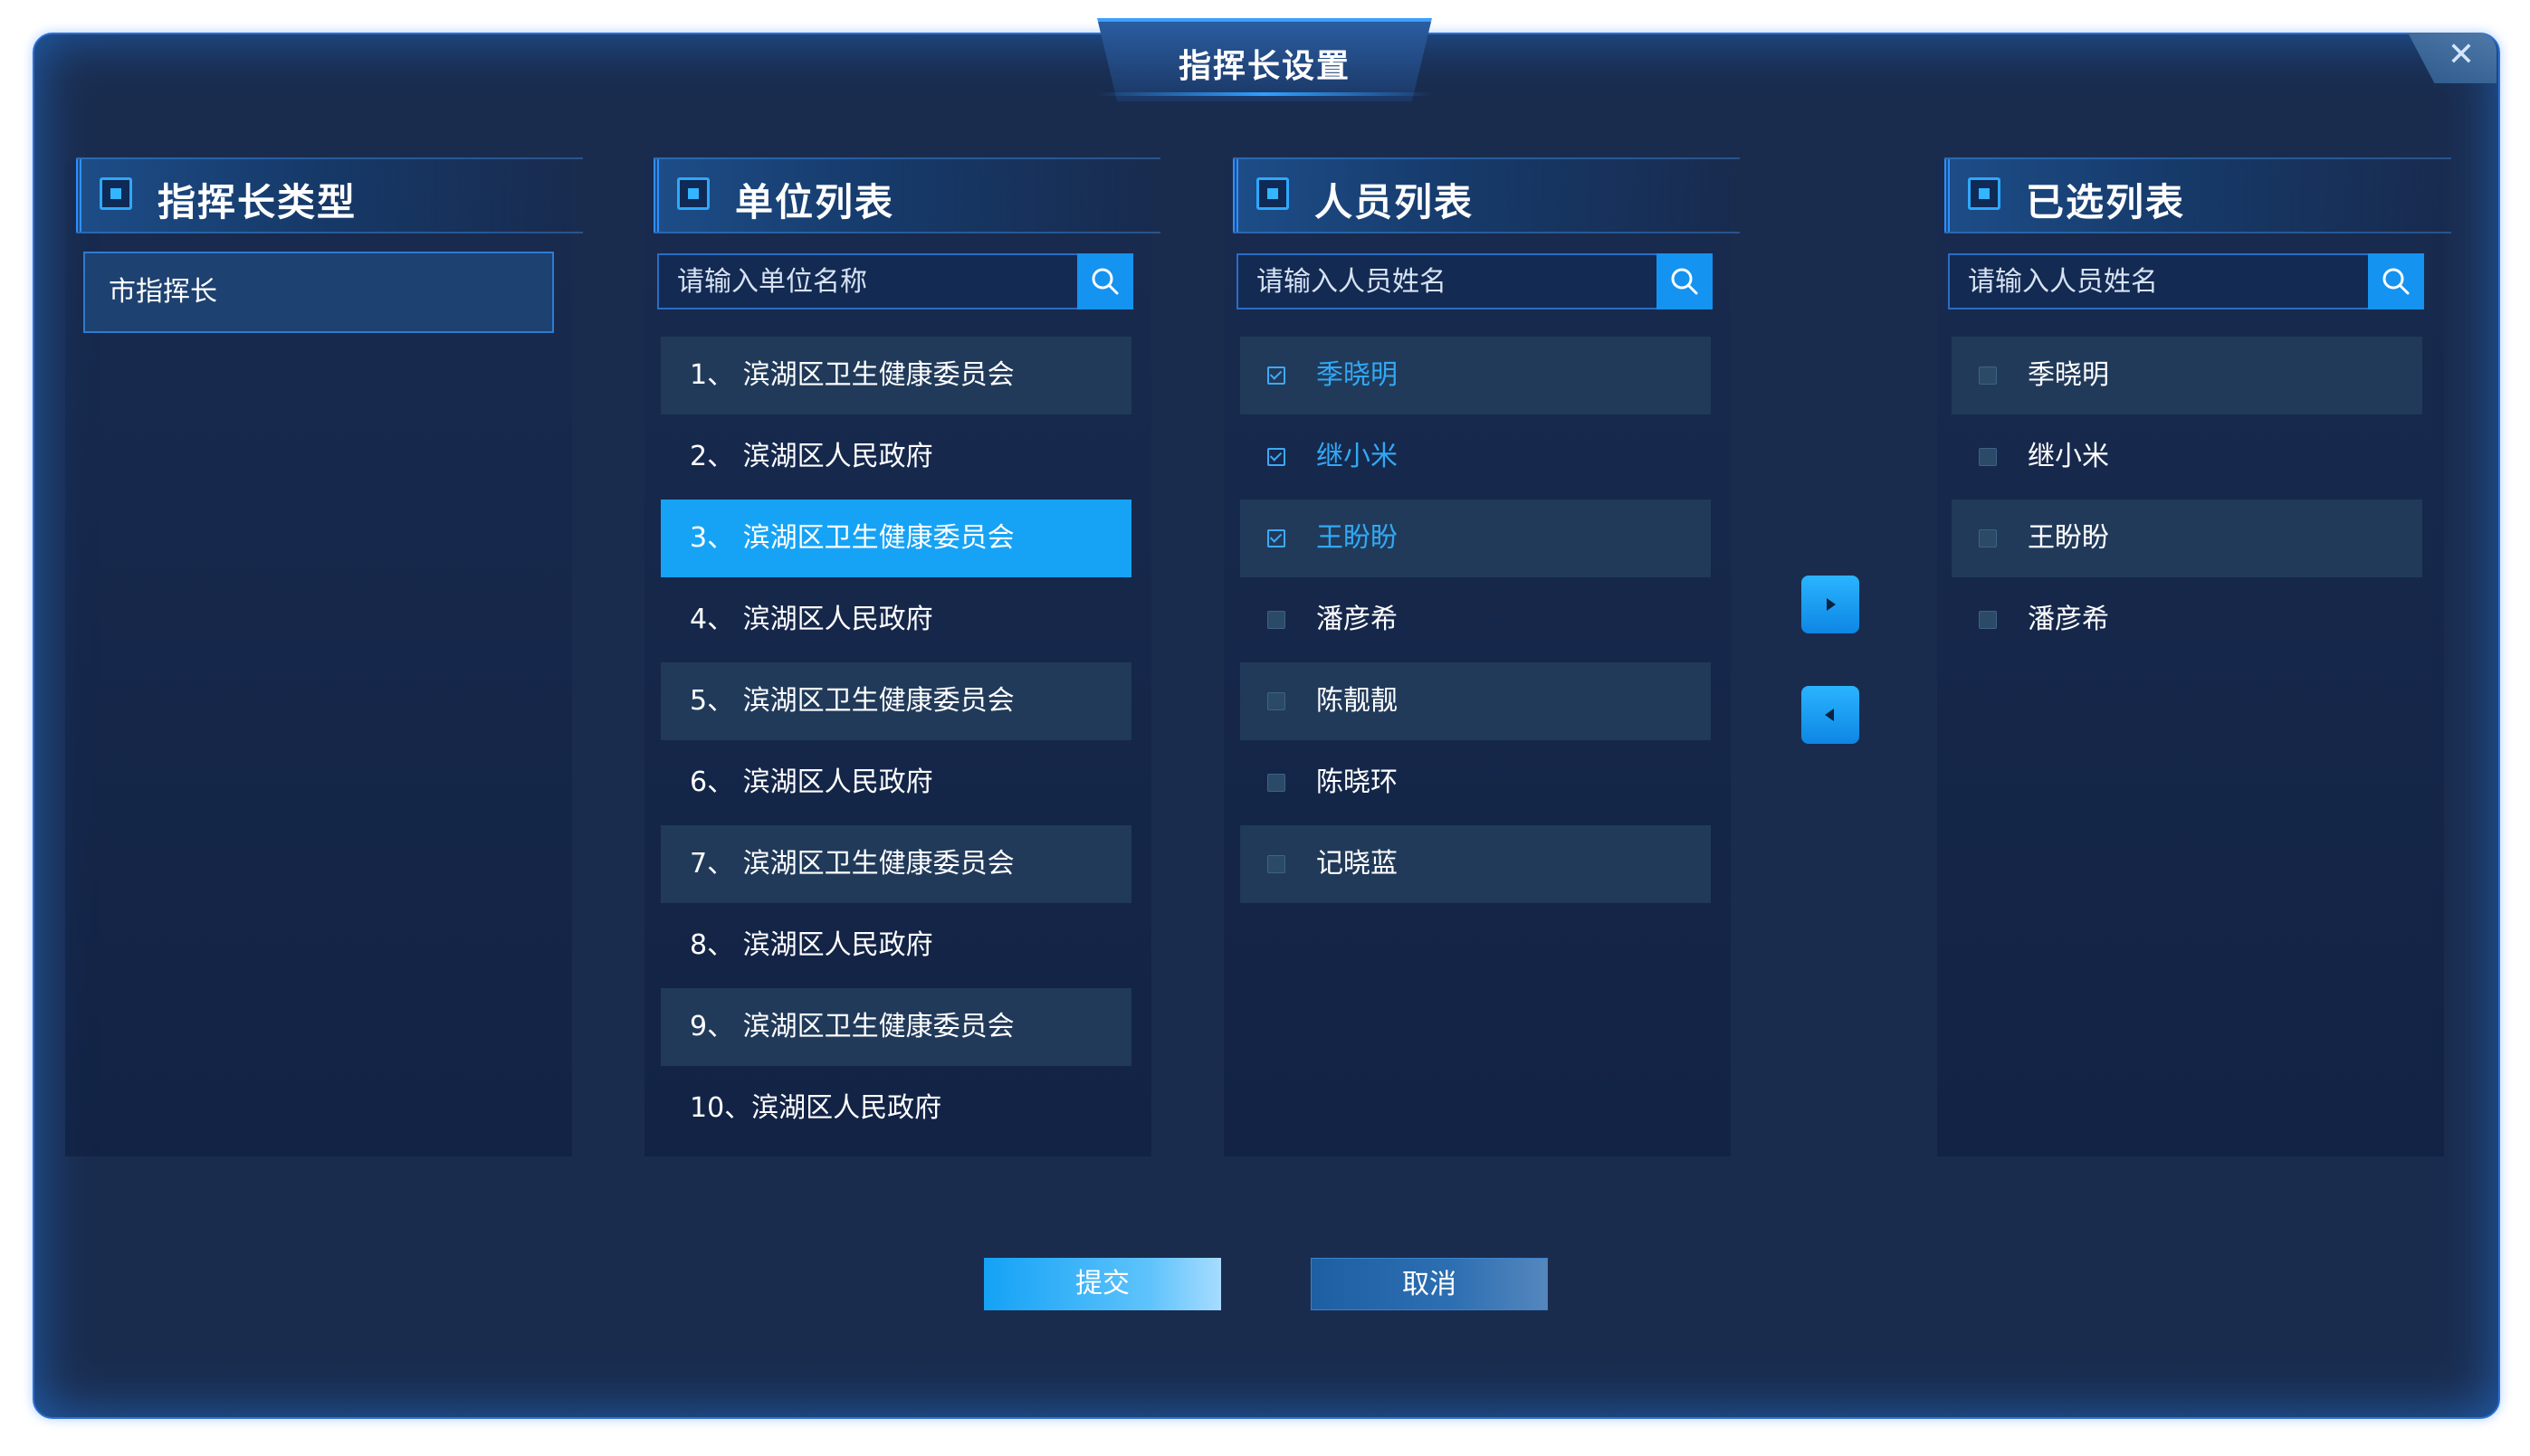 The height and width of the screenshot is (1456, 2530). Describe the element at coordinates (1475, 701) in the screenshot. I see `person-list-item: 陈靓靓` at that location.